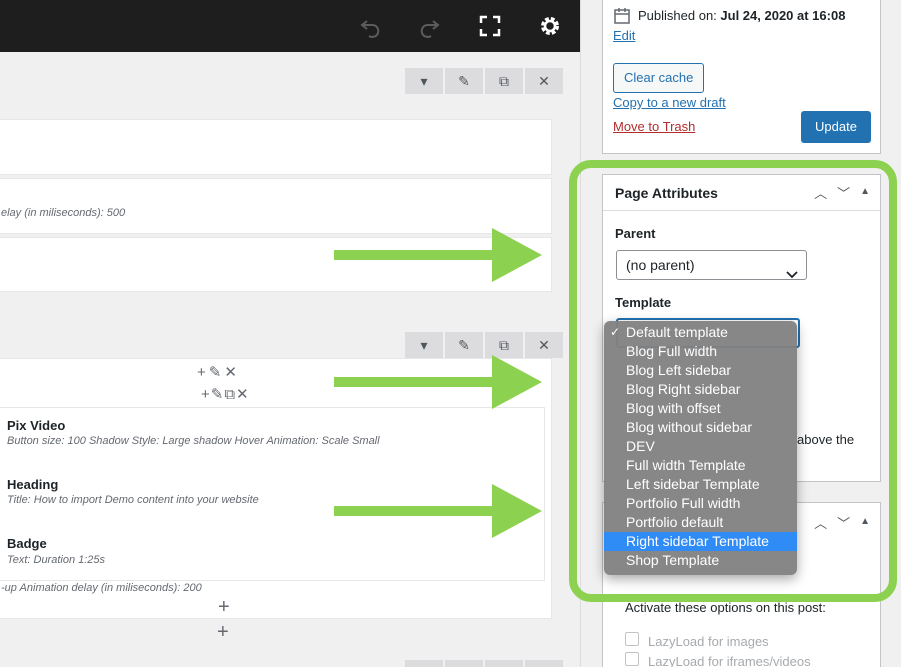 This screenshot has height=667, width=901. Describe the element at coordinates (276, 206) in the screenshot. I see `row-block: elay (in miliseconds): 500` at that location.